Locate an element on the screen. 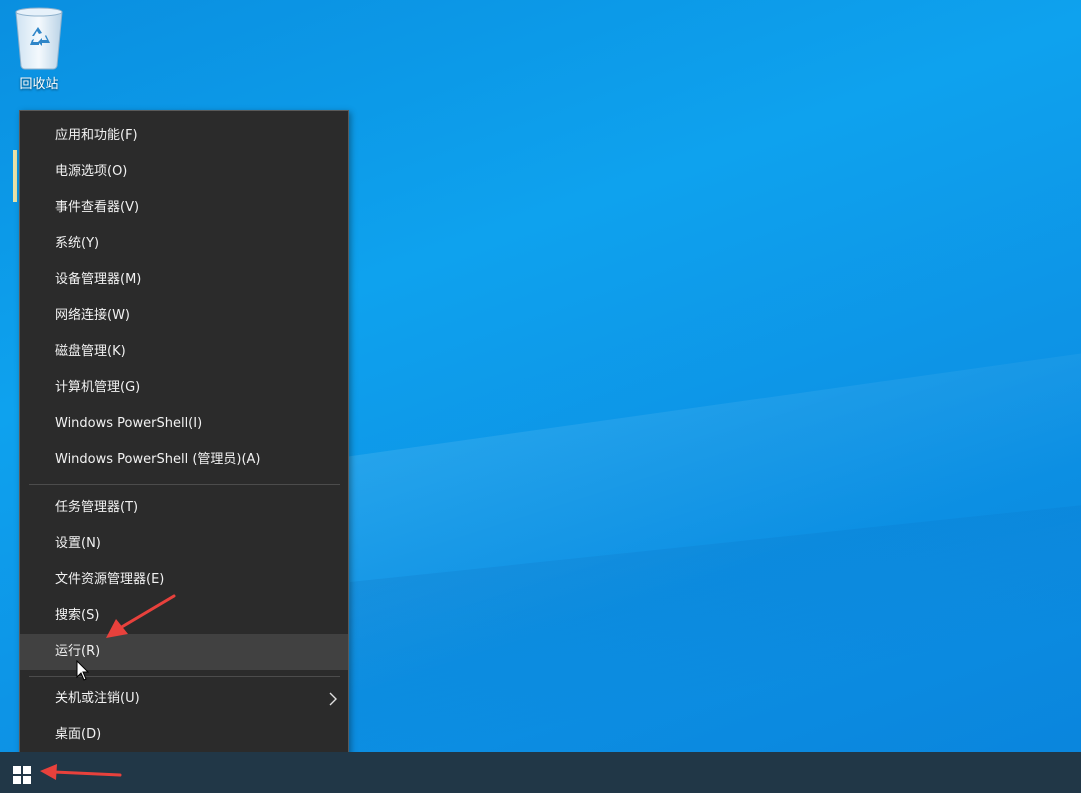 The width and height of the screenshot is (1081, 793). menu-item-label: 桌面(D) is located at coordinates (78, 734).